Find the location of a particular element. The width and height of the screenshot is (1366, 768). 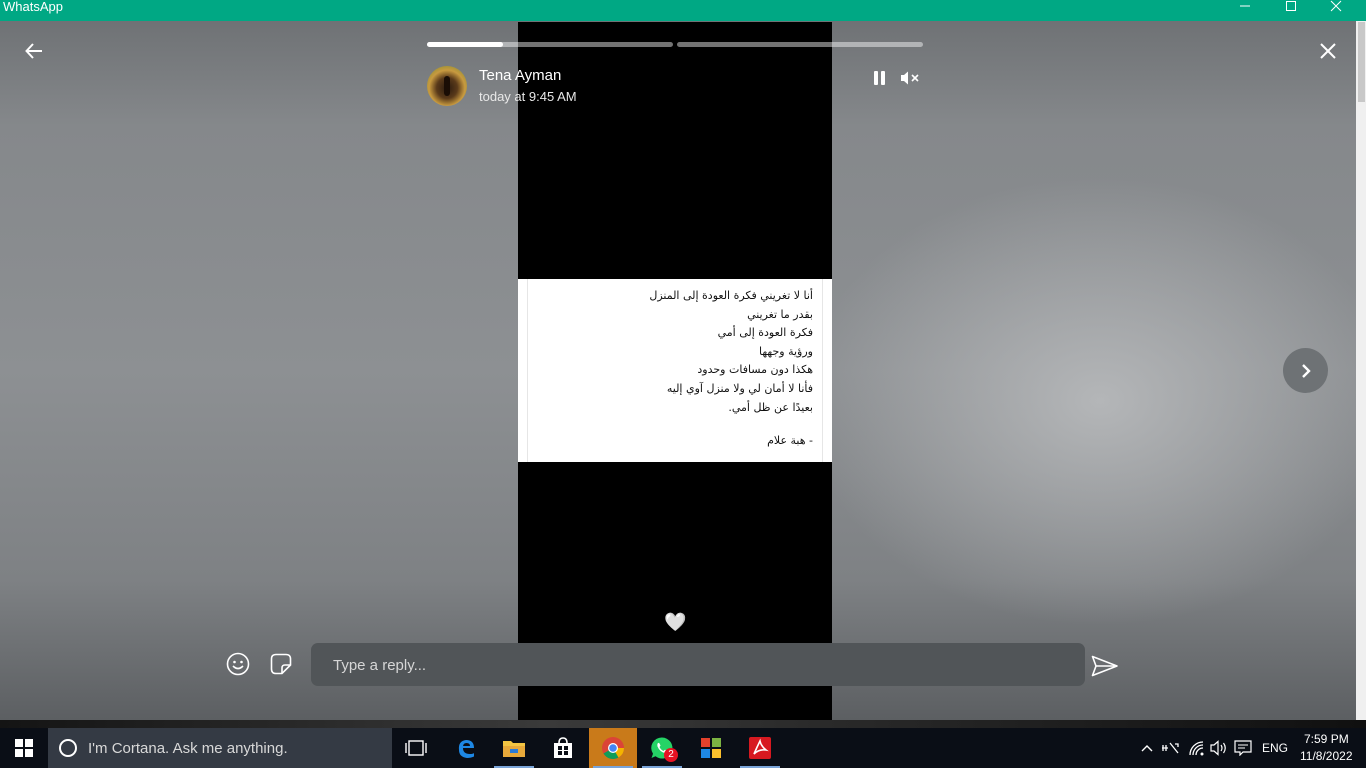

story-progress-fill is located at coordinates (465, 44).